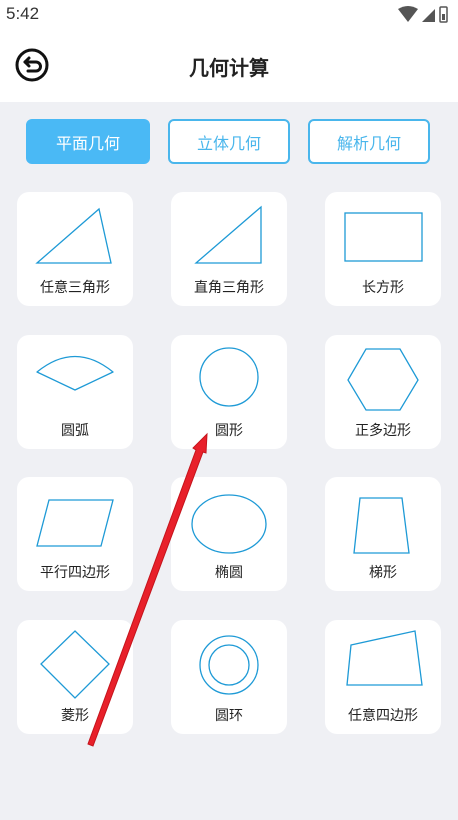 The image size is (458, 820). What do you see at coordinates (229, 68) in the screenshot?
I see `page-title: 几何计算` at bounding box center [229, 68].